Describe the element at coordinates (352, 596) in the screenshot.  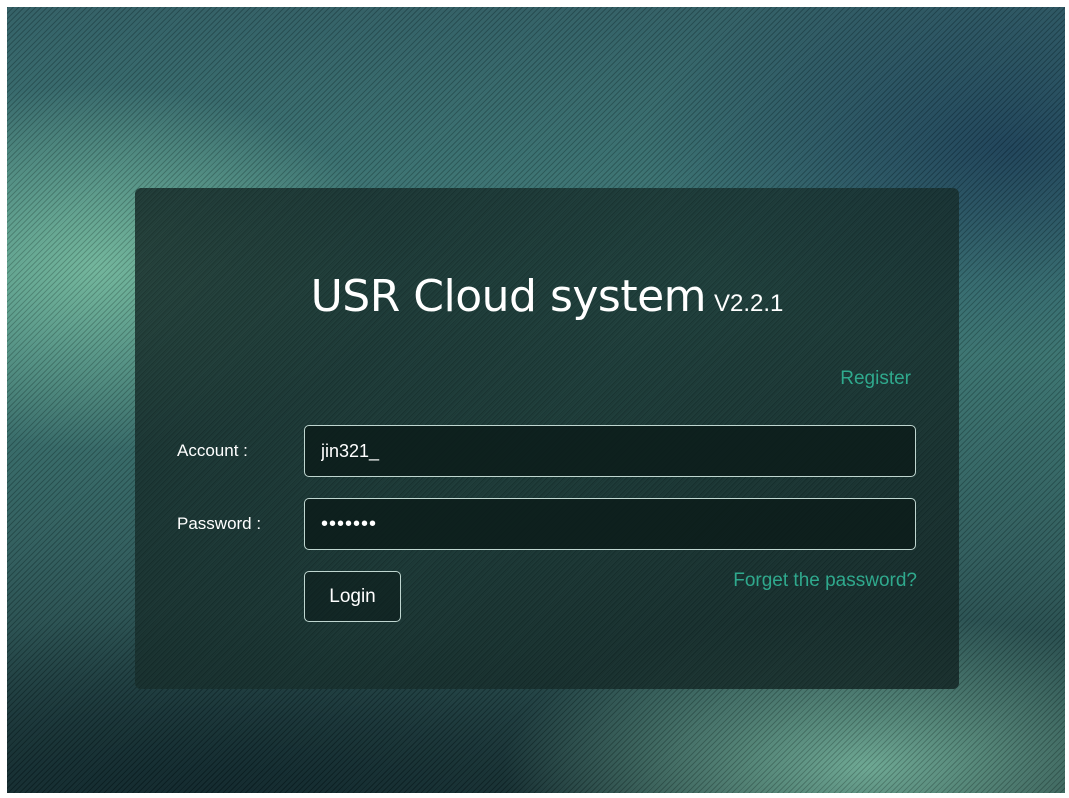
I see `login-button: Login` at that location.